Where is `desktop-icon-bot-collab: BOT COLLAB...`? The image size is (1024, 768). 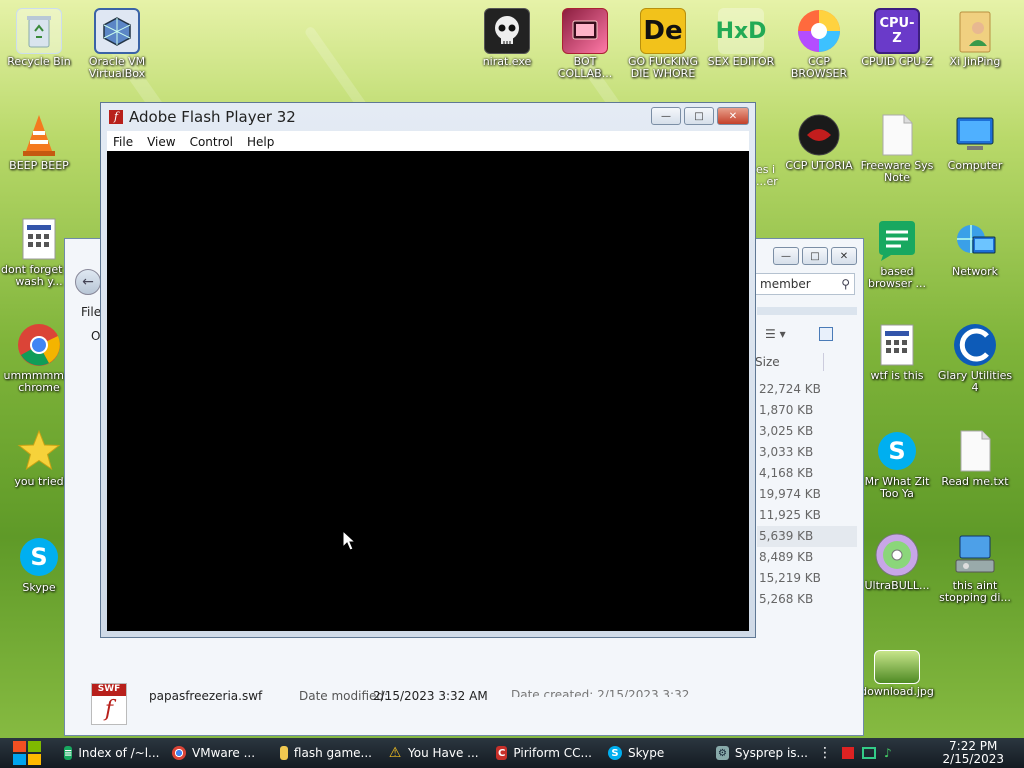 desktop-icon-bot-collab: BOT COLLAB... is located at coordinates (585, 44).